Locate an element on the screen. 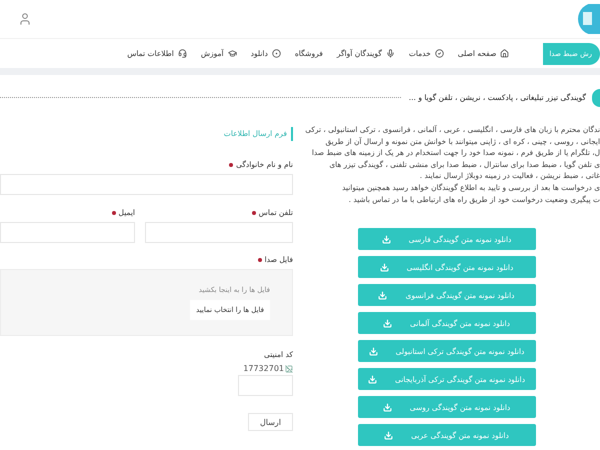  headset-icon is located at coordinates (182, 53).